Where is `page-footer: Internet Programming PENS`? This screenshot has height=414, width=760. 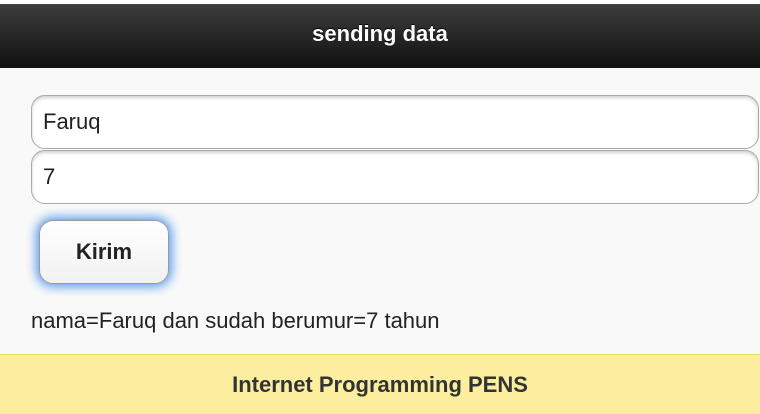 page-footer: Internet Programming PENS is located at coordinates (380, 384).